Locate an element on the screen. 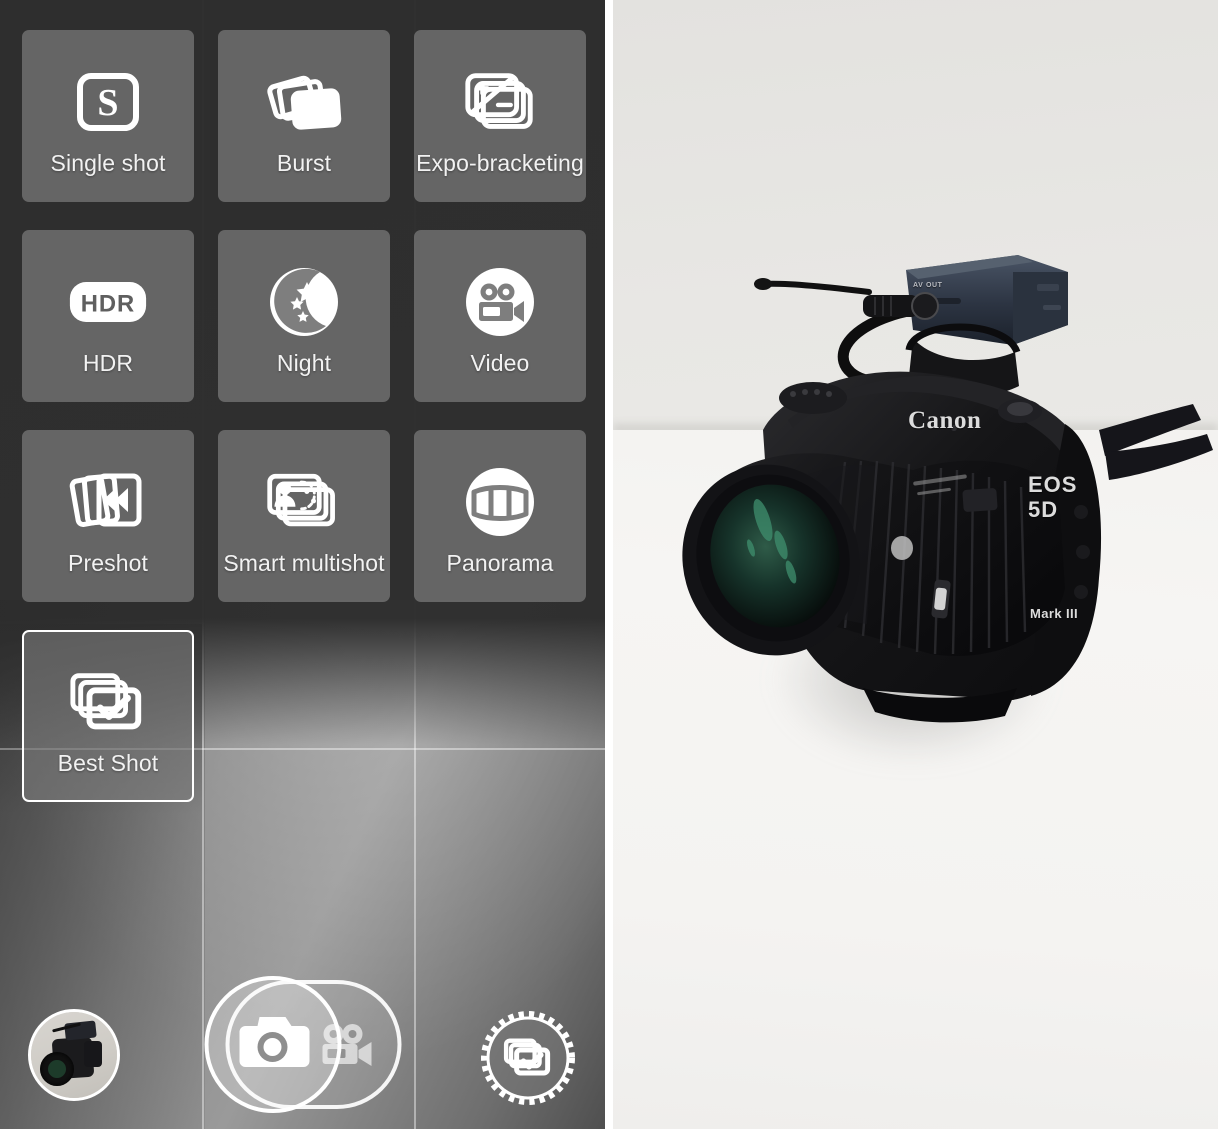 The width and height of the screenshot is (1218, 1129). camera-strap is located at coordinates (1156, 442).